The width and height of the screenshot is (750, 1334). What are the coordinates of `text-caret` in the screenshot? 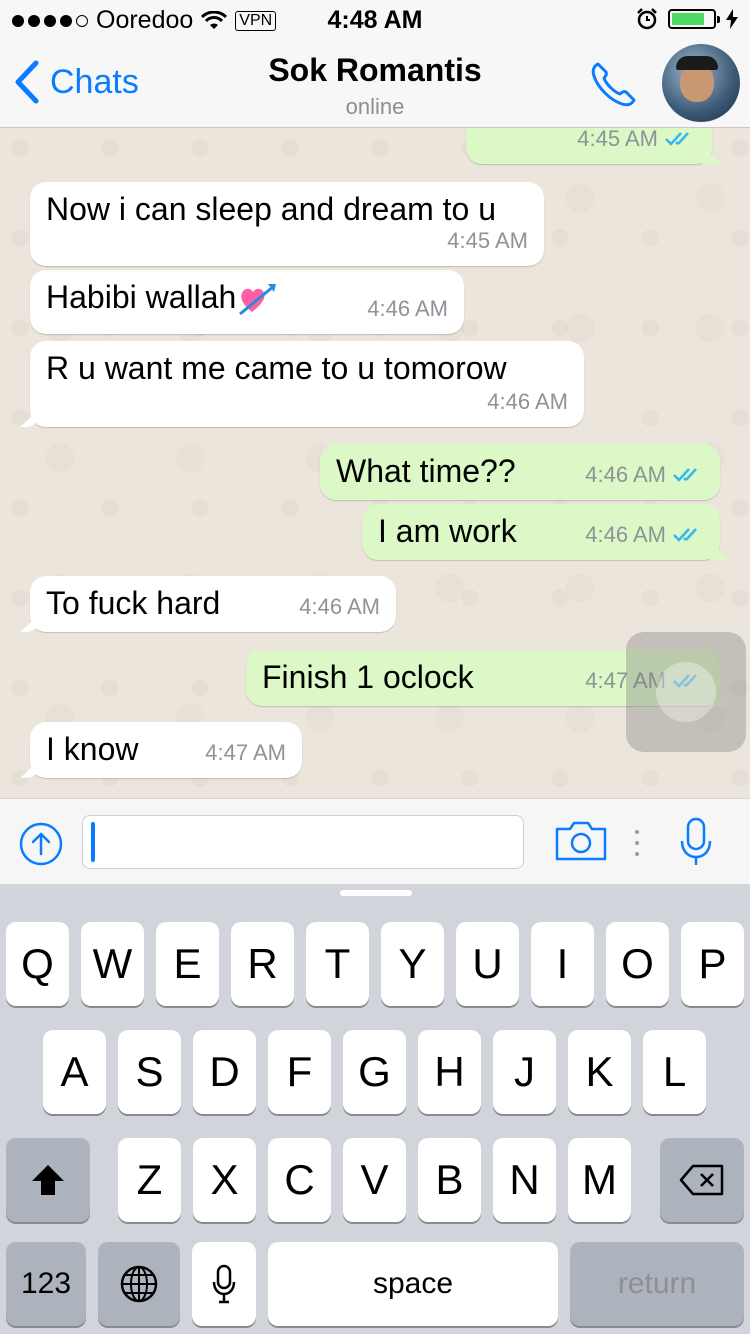 It's located at (93, 842).